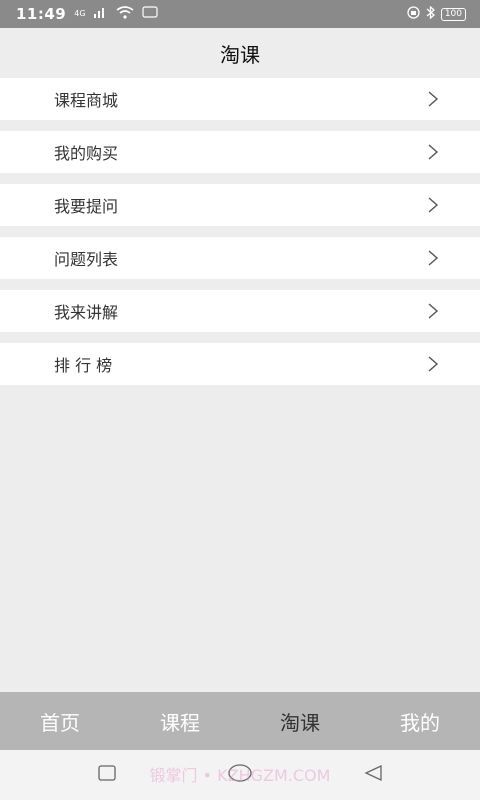 This screenshot has height=800, width=480. Describe the element at coordinates (240, 364) in the screenshot. I see `menu-item-leaderboard: 排 行 榜` at that location.